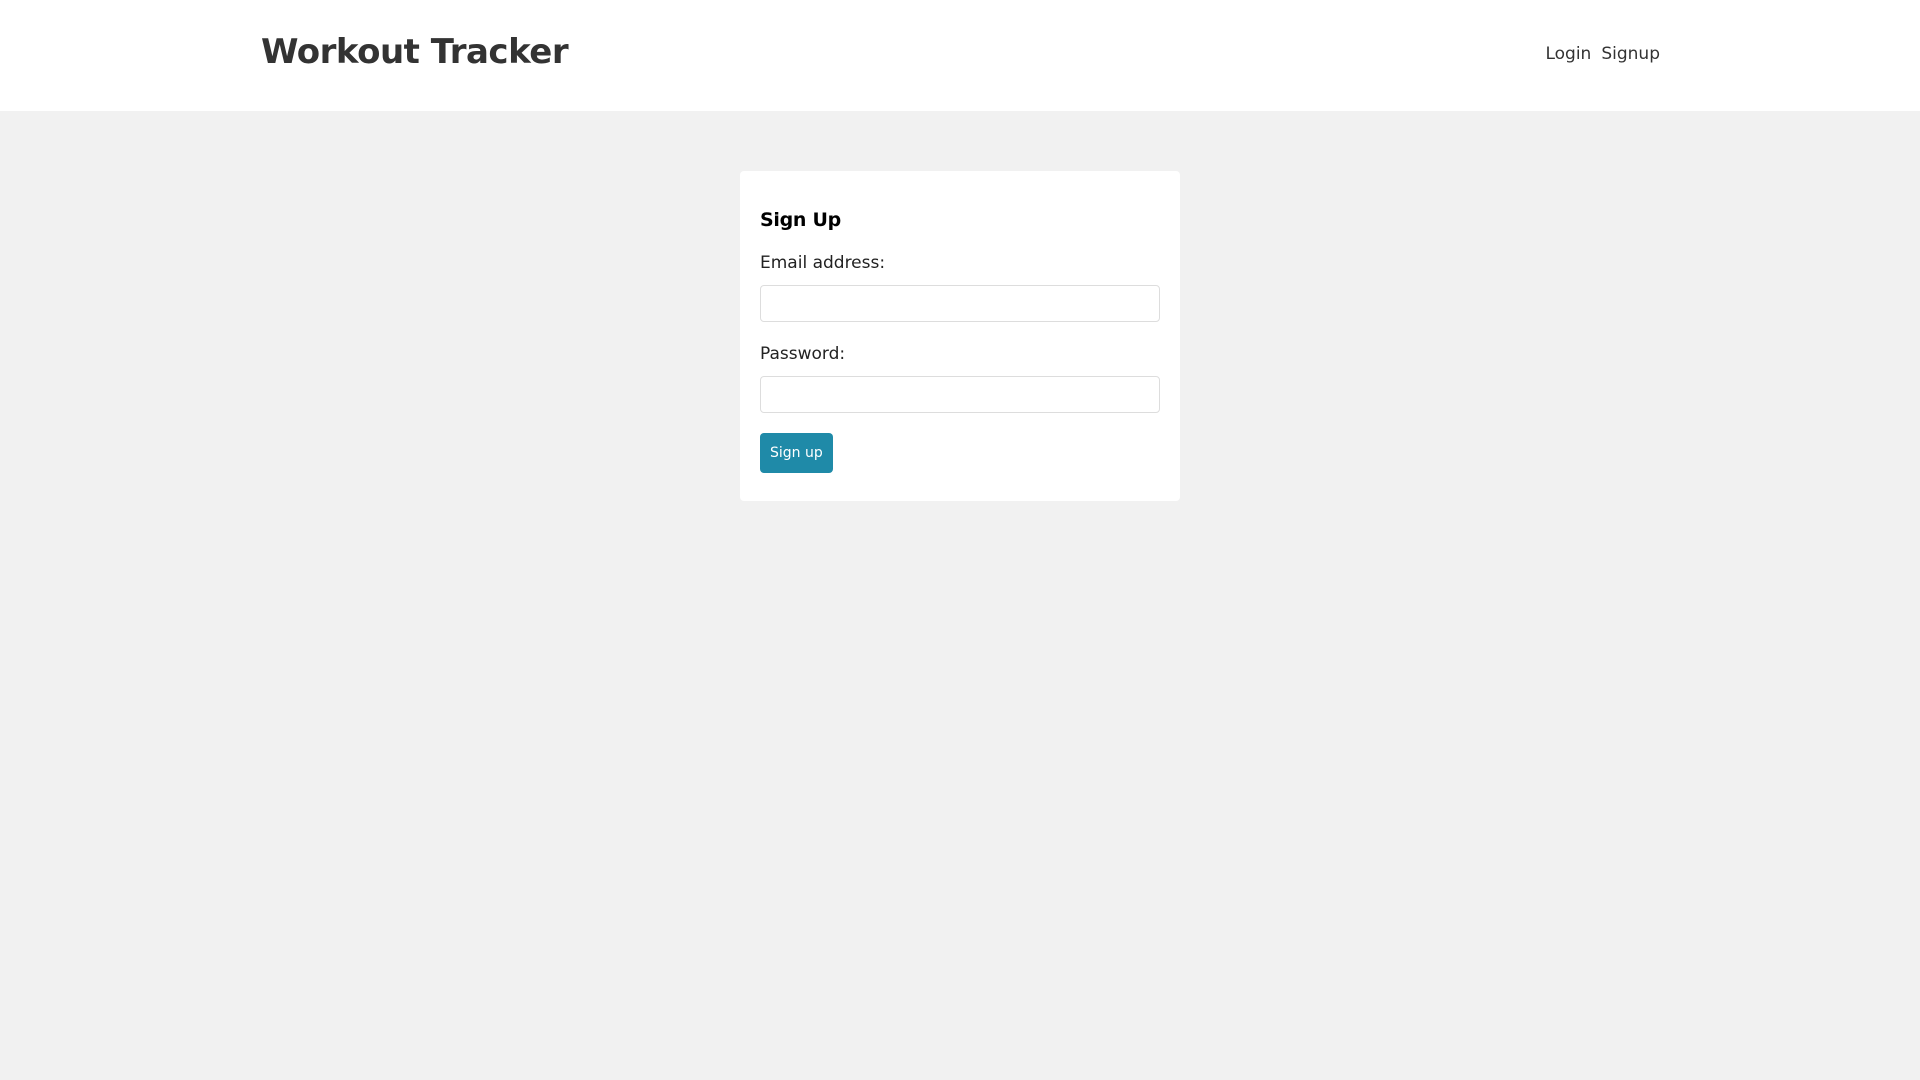 The width and height of the screenshot is (1920, 1080). I want to click on signup-submit-button: Sign up, so click(796, 453).